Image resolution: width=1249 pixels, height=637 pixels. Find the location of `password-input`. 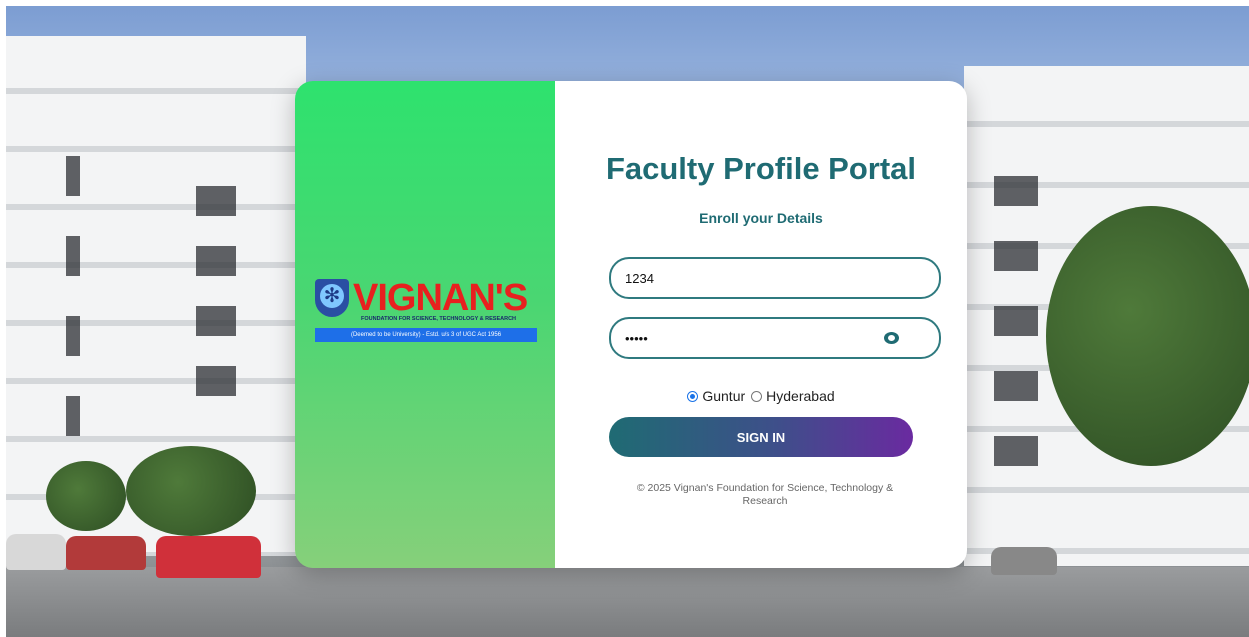

password-input is located at coordinates (755, 338).